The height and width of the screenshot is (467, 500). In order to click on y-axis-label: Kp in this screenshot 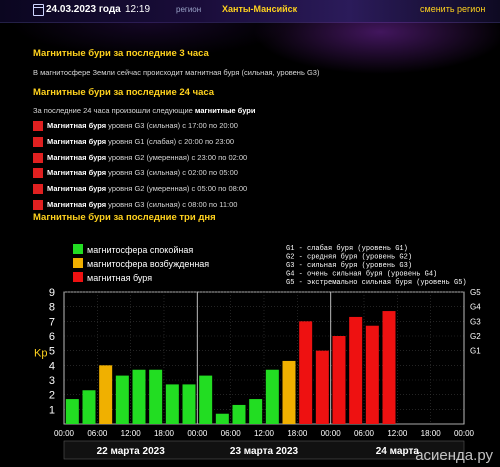, I will do `click(40, 354)`.